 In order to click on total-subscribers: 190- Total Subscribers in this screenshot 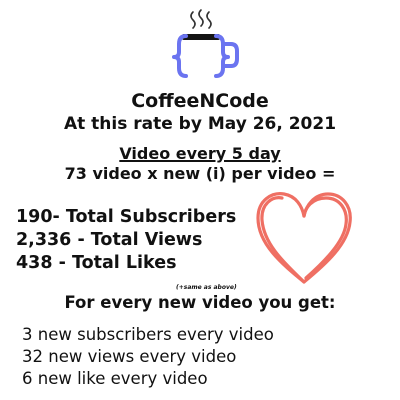, I will do `click(126, 217)`.